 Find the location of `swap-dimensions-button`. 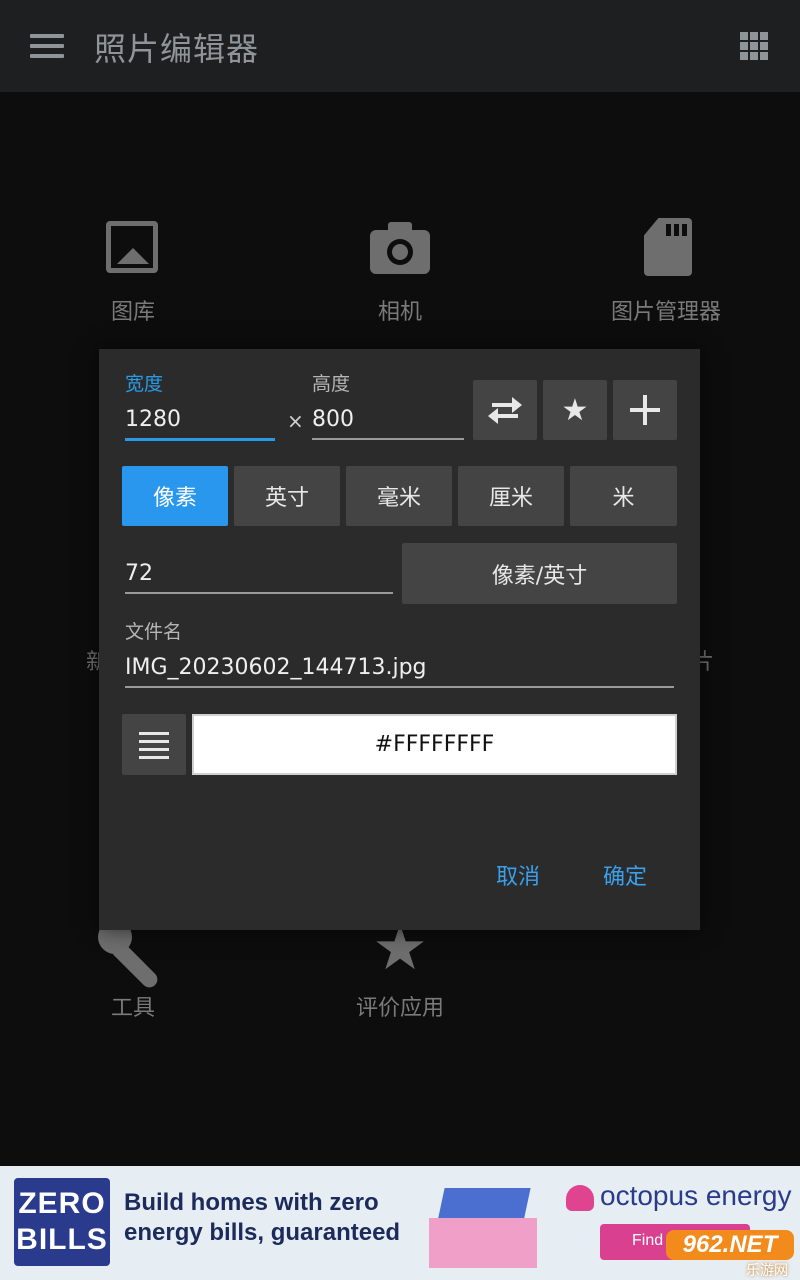

swap-dimensions-button is located at coordinates (505, 410).